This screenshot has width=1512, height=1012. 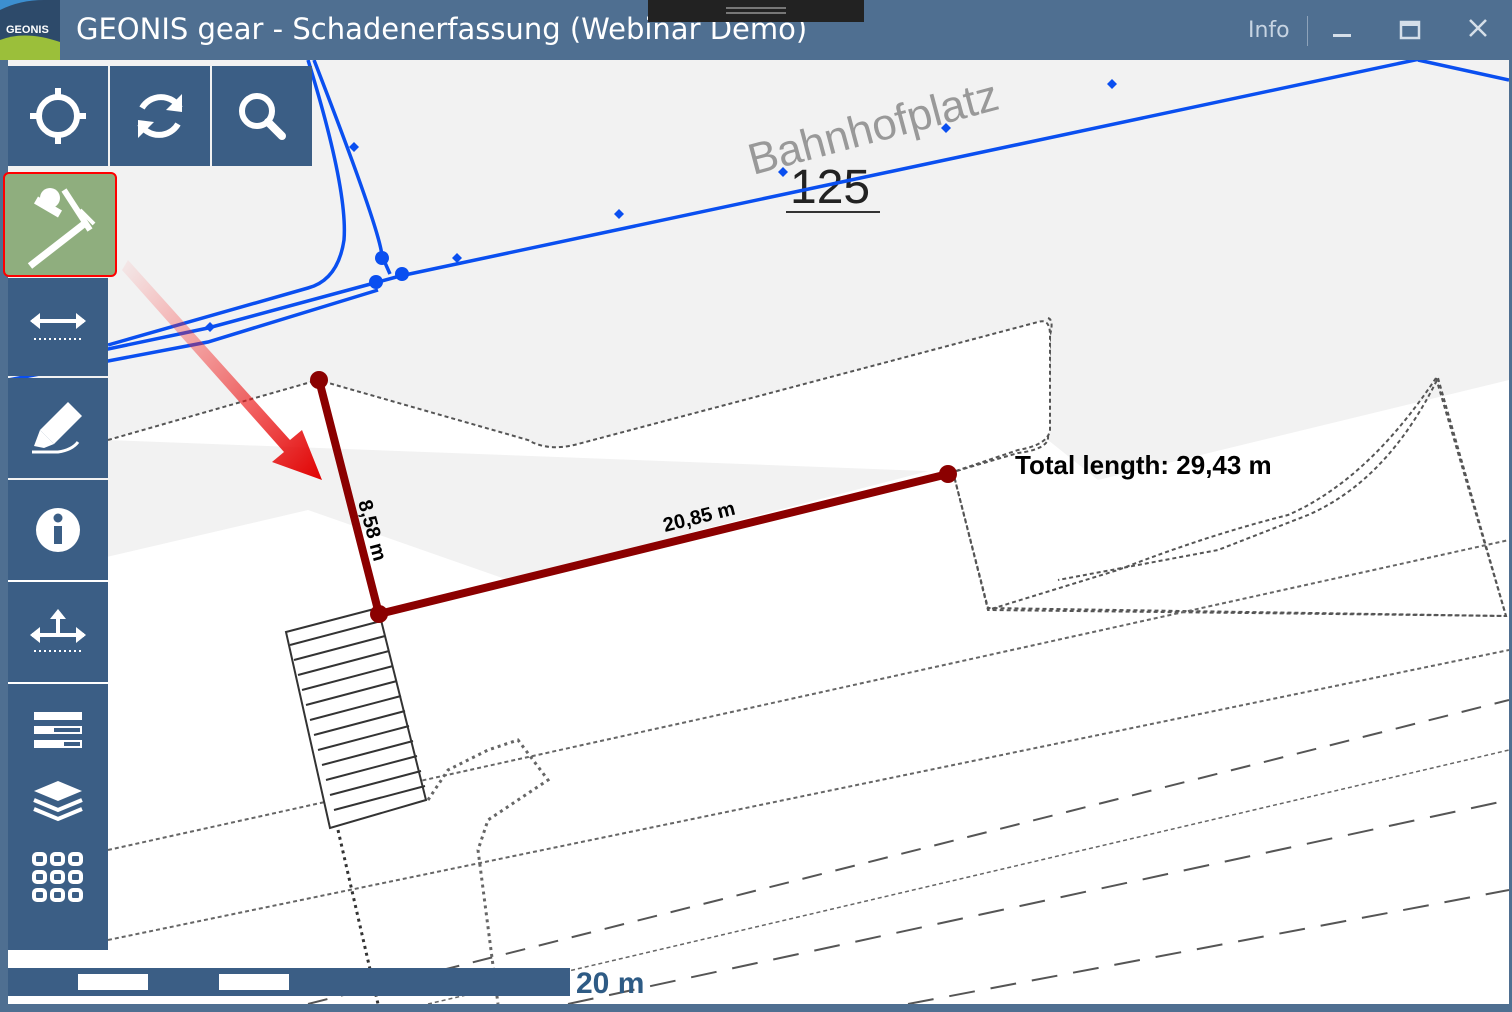 I want to click on apps-grid-button, so click(x=58, y=880).